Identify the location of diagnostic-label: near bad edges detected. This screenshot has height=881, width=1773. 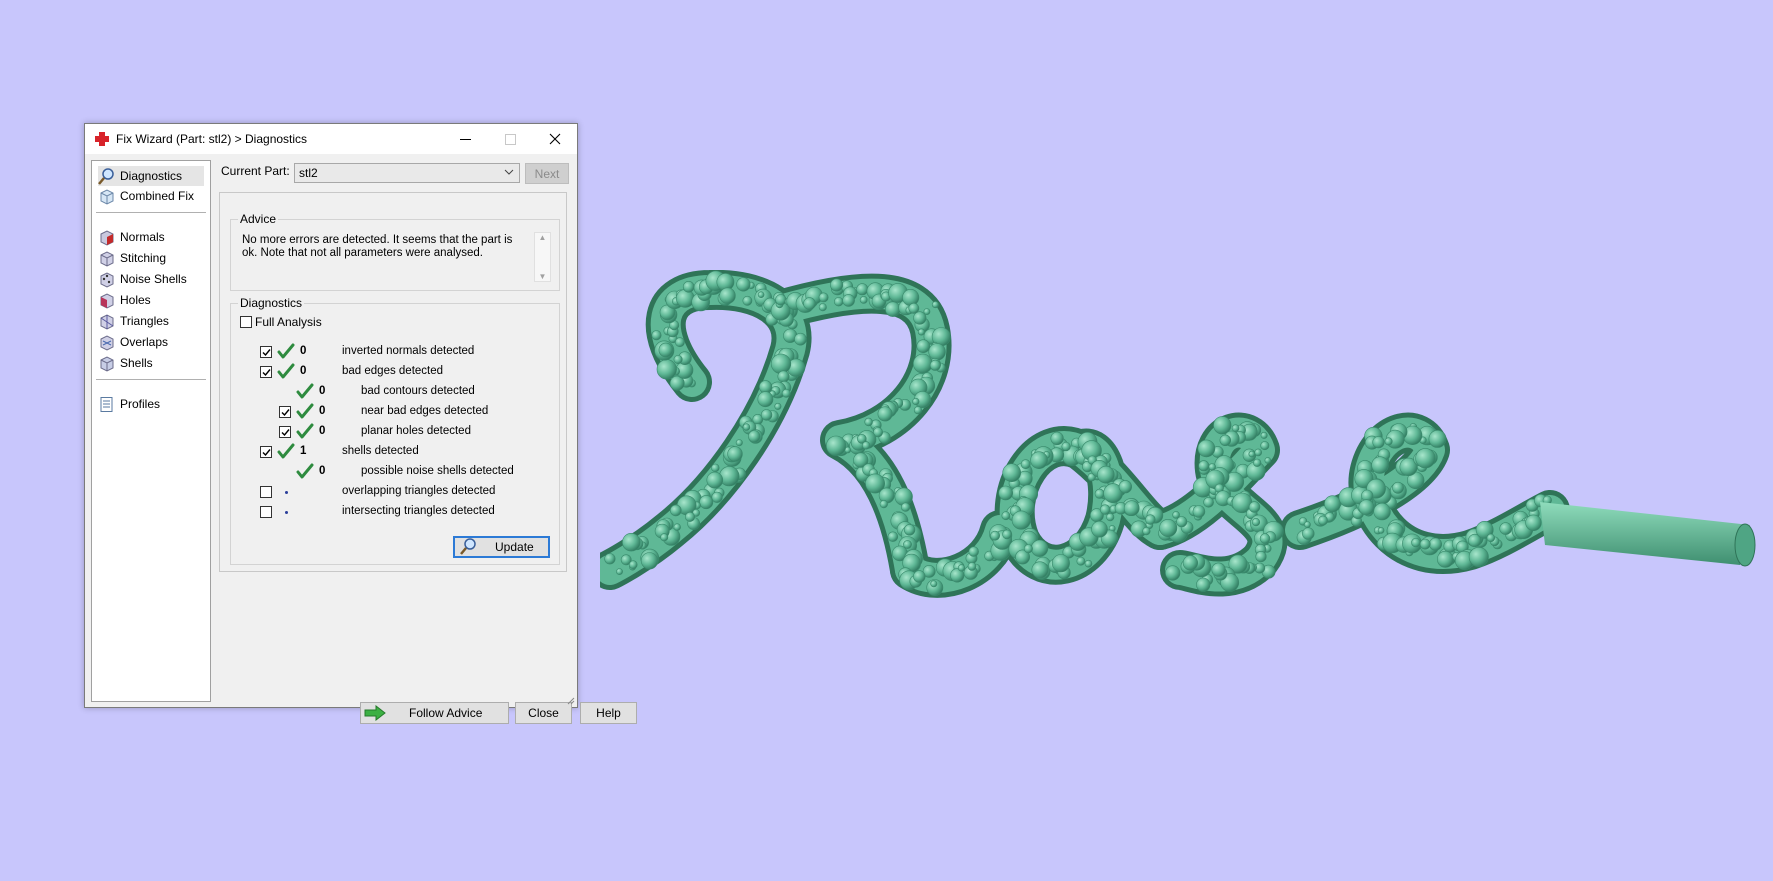
(425, 411).